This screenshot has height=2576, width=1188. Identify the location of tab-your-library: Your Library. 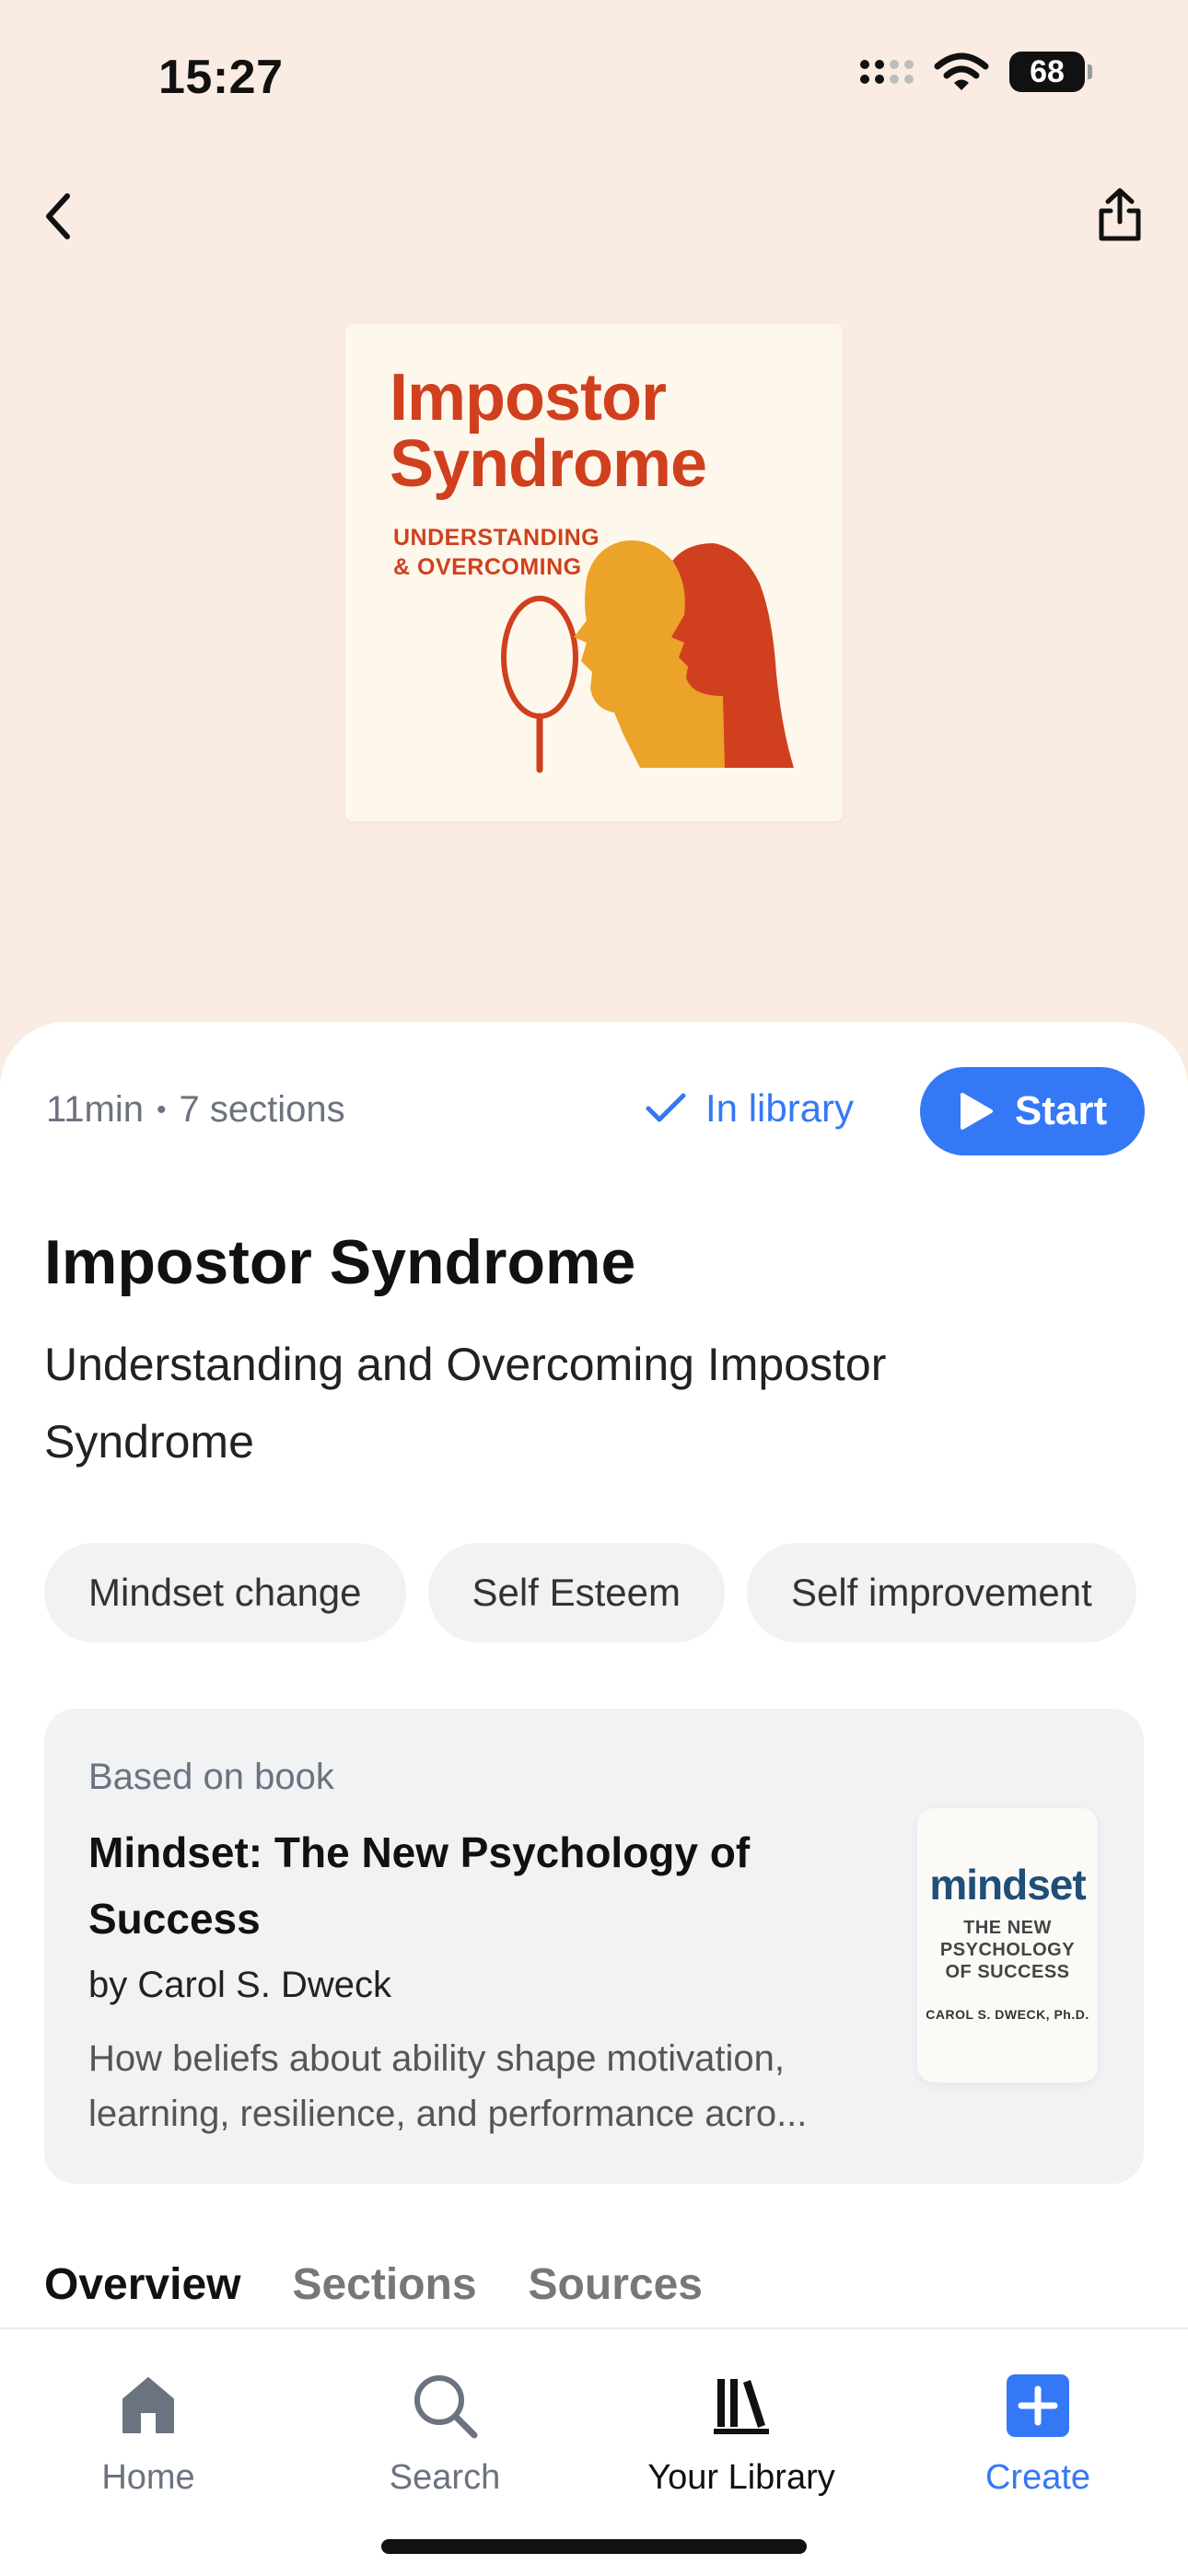
(741, 2434).